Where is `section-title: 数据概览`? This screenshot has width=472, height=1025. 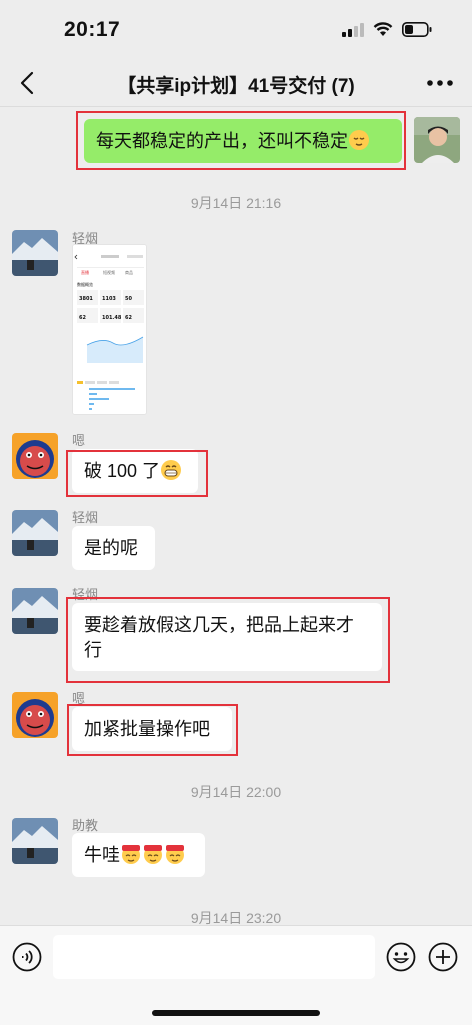 section-title: 数据概览 is located at coordinates (85, 284).